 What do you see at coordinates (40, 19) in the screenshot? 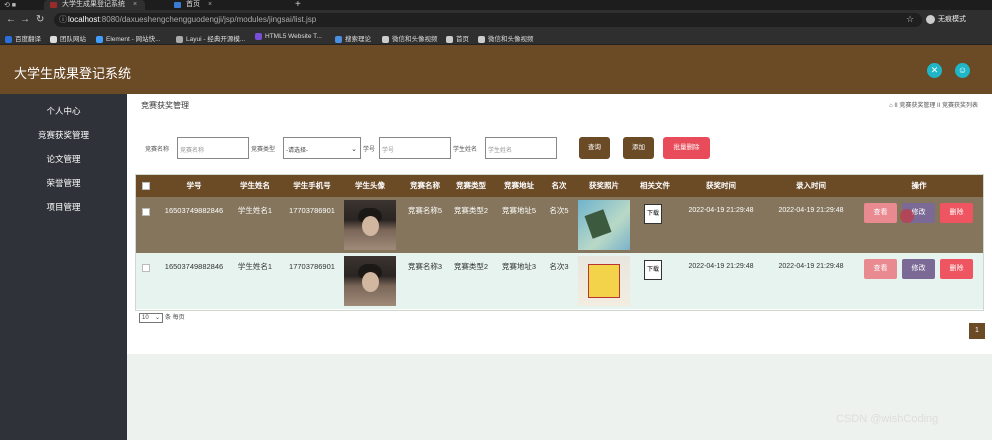
I see `reload-icon: ↻` at bounding box center [40, 19].